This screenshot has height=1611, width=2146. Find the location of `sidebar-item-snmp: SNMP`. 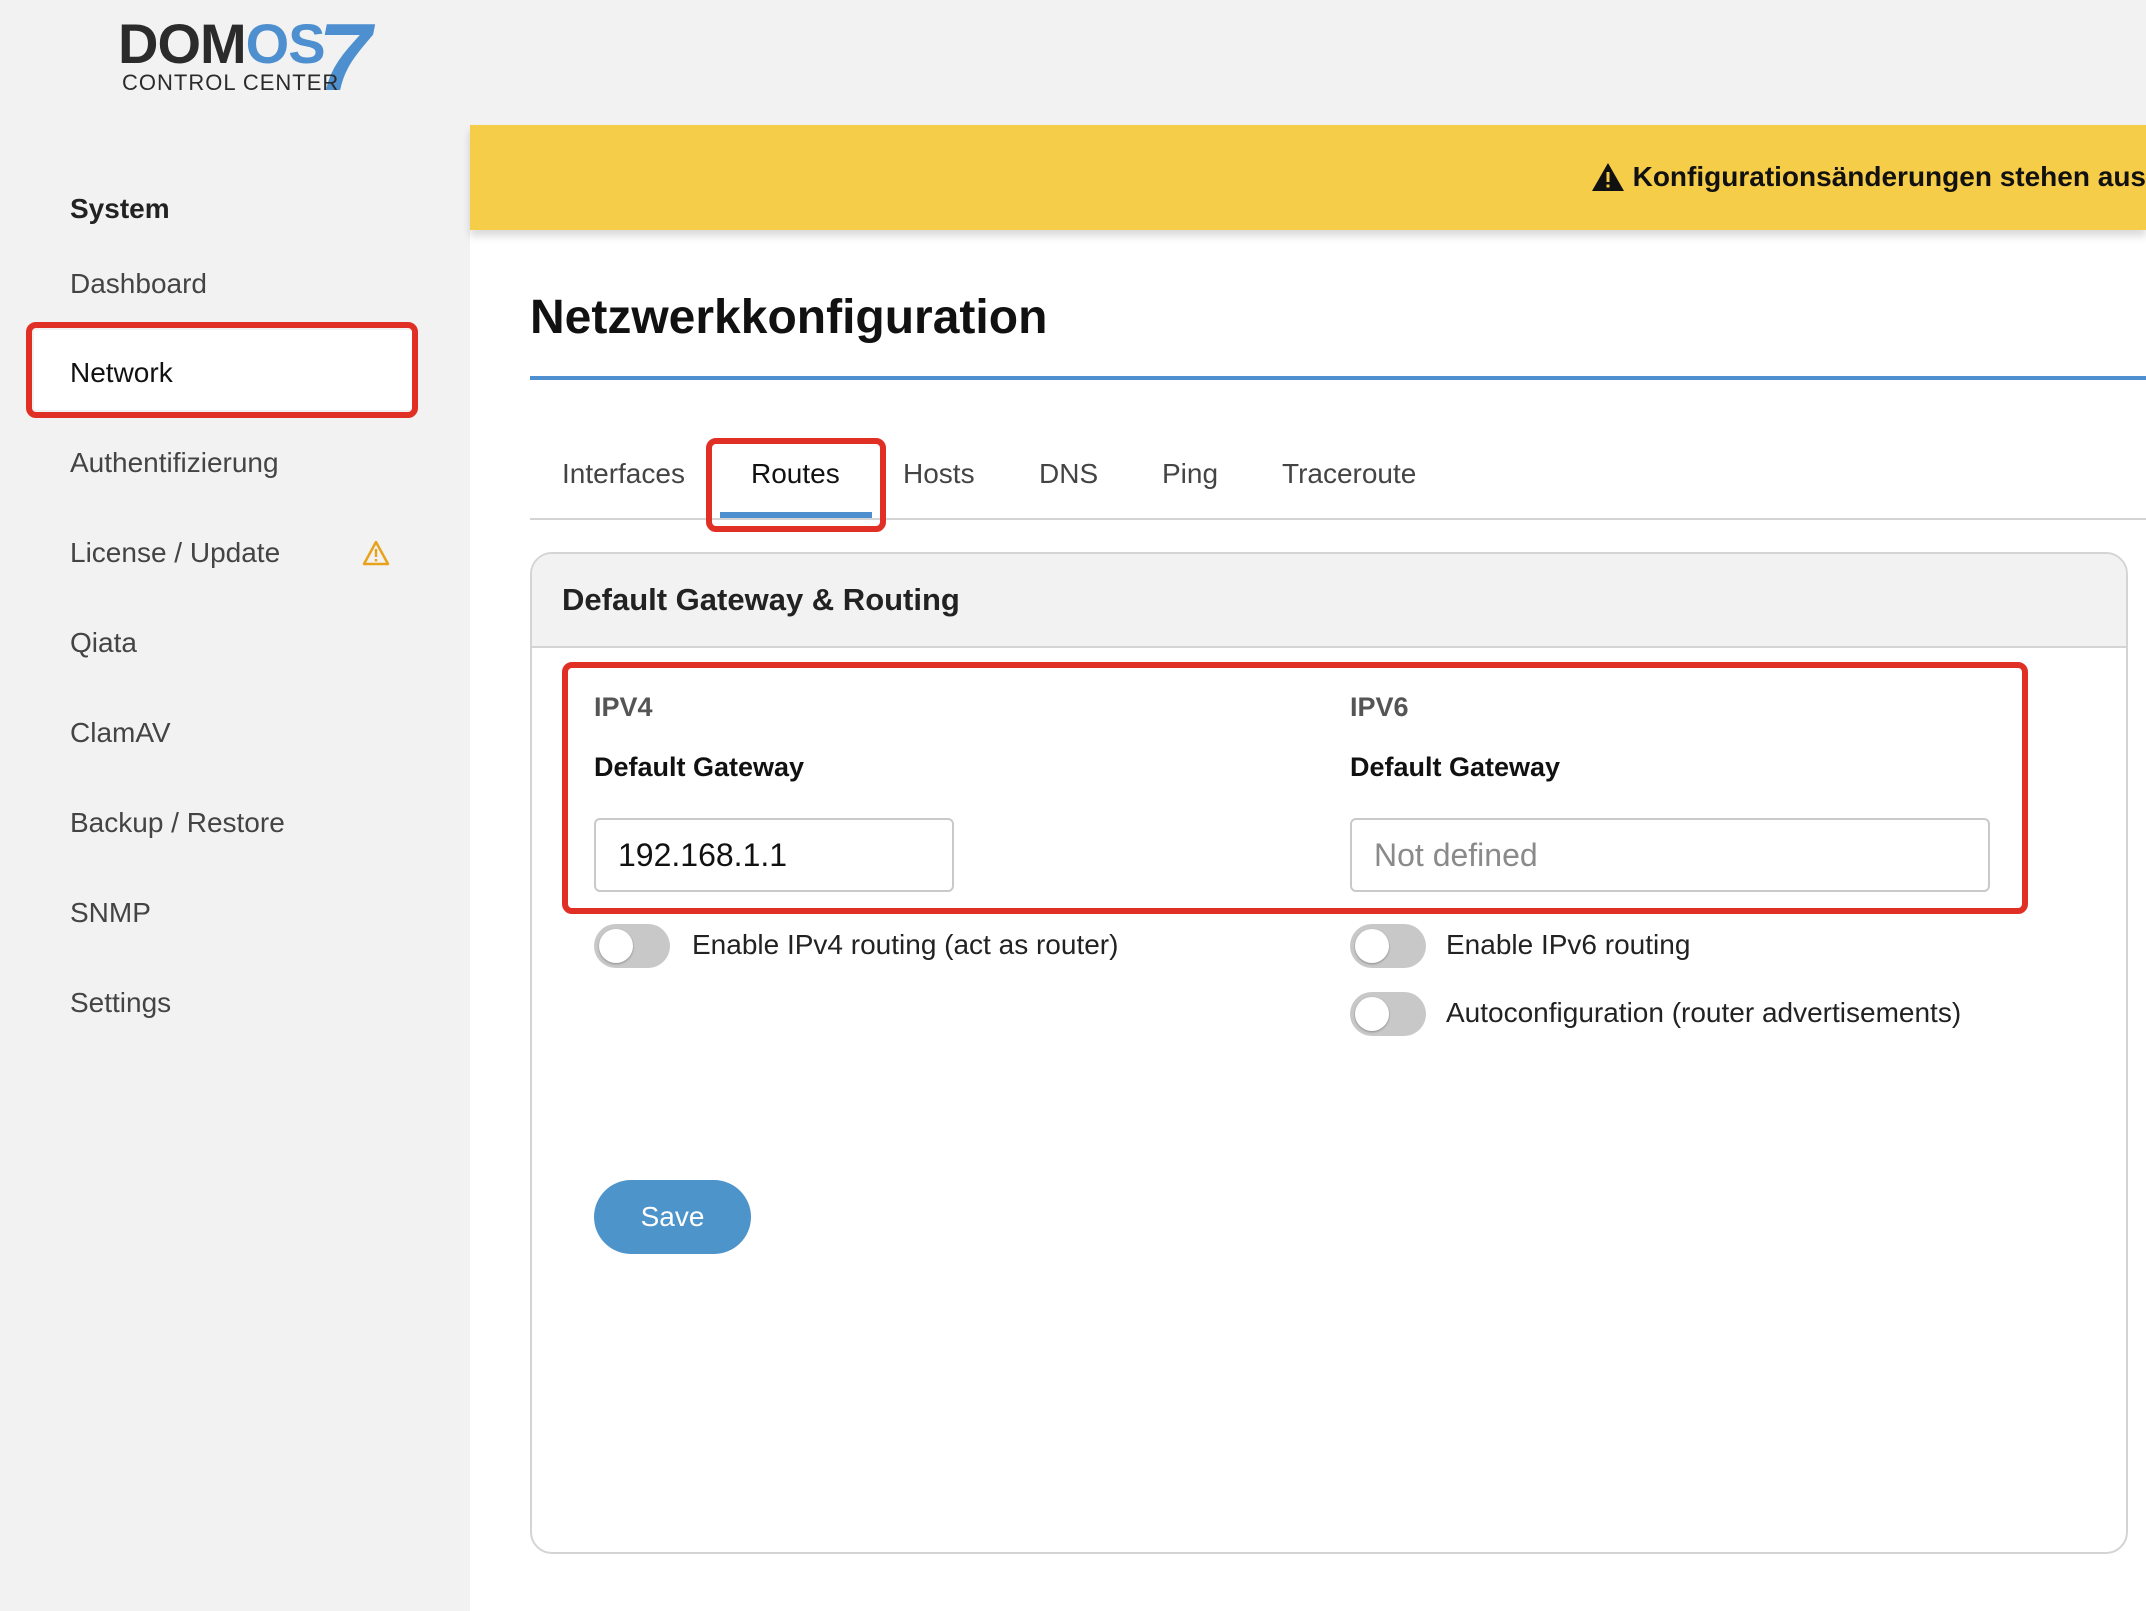

sidebar-item-snmp: SNMP is located at coordinates (110, 913).